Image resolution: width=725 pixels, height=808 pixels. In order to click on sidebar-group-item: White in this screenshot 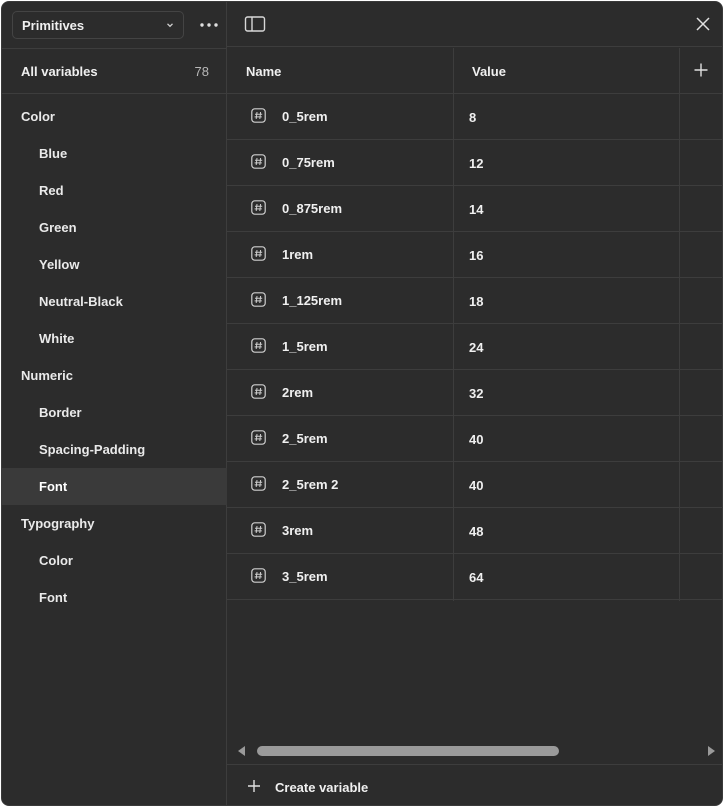, I will do `click(114, 338)`.